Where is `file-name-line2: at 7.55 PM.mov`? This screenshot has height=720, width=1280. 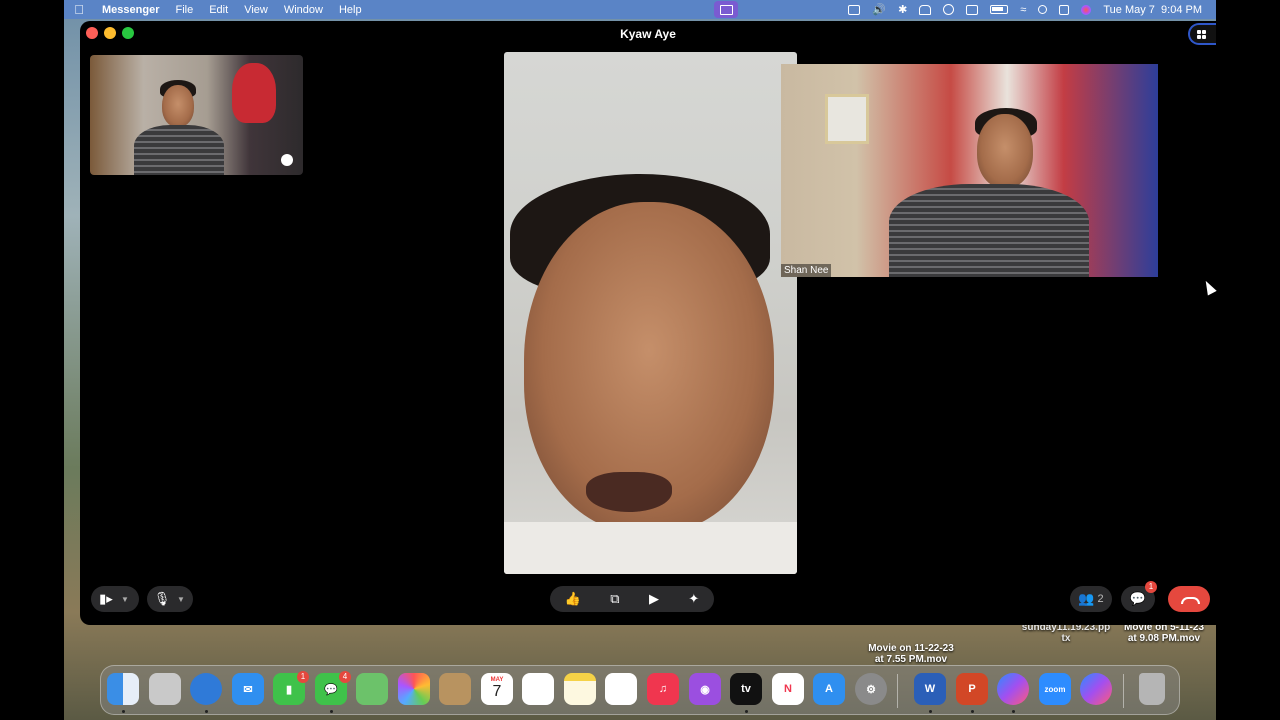 file-name-line2: at 7.55 PM.mov is located at coordinates (911, 659).